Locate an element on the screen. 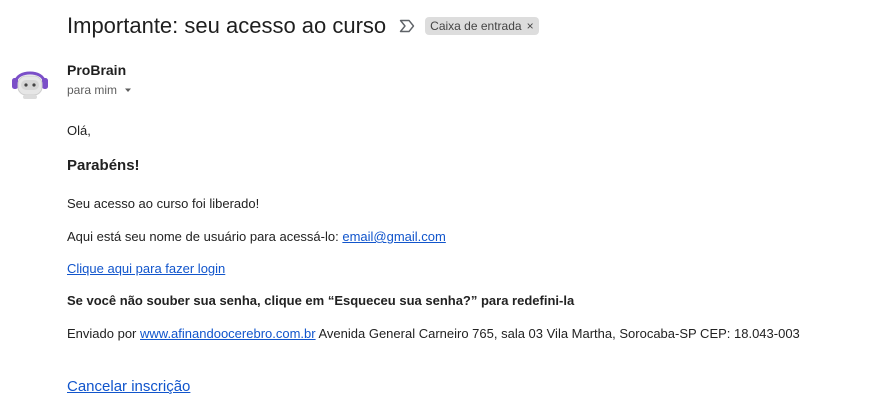 This screenshot has height=415, width=870. recipient-text: para mim is located at coordinates (92, 90).